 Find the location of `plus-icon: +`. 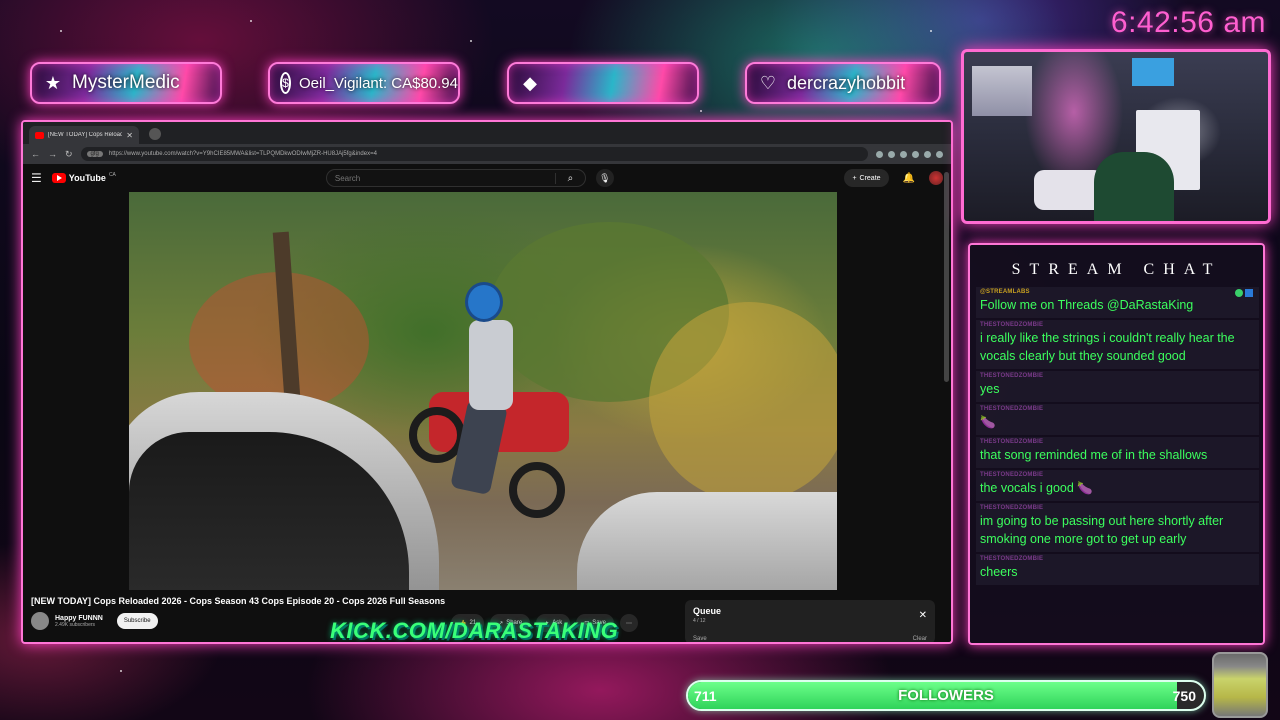

plus-icon: + is located at coordinates (854, 178).